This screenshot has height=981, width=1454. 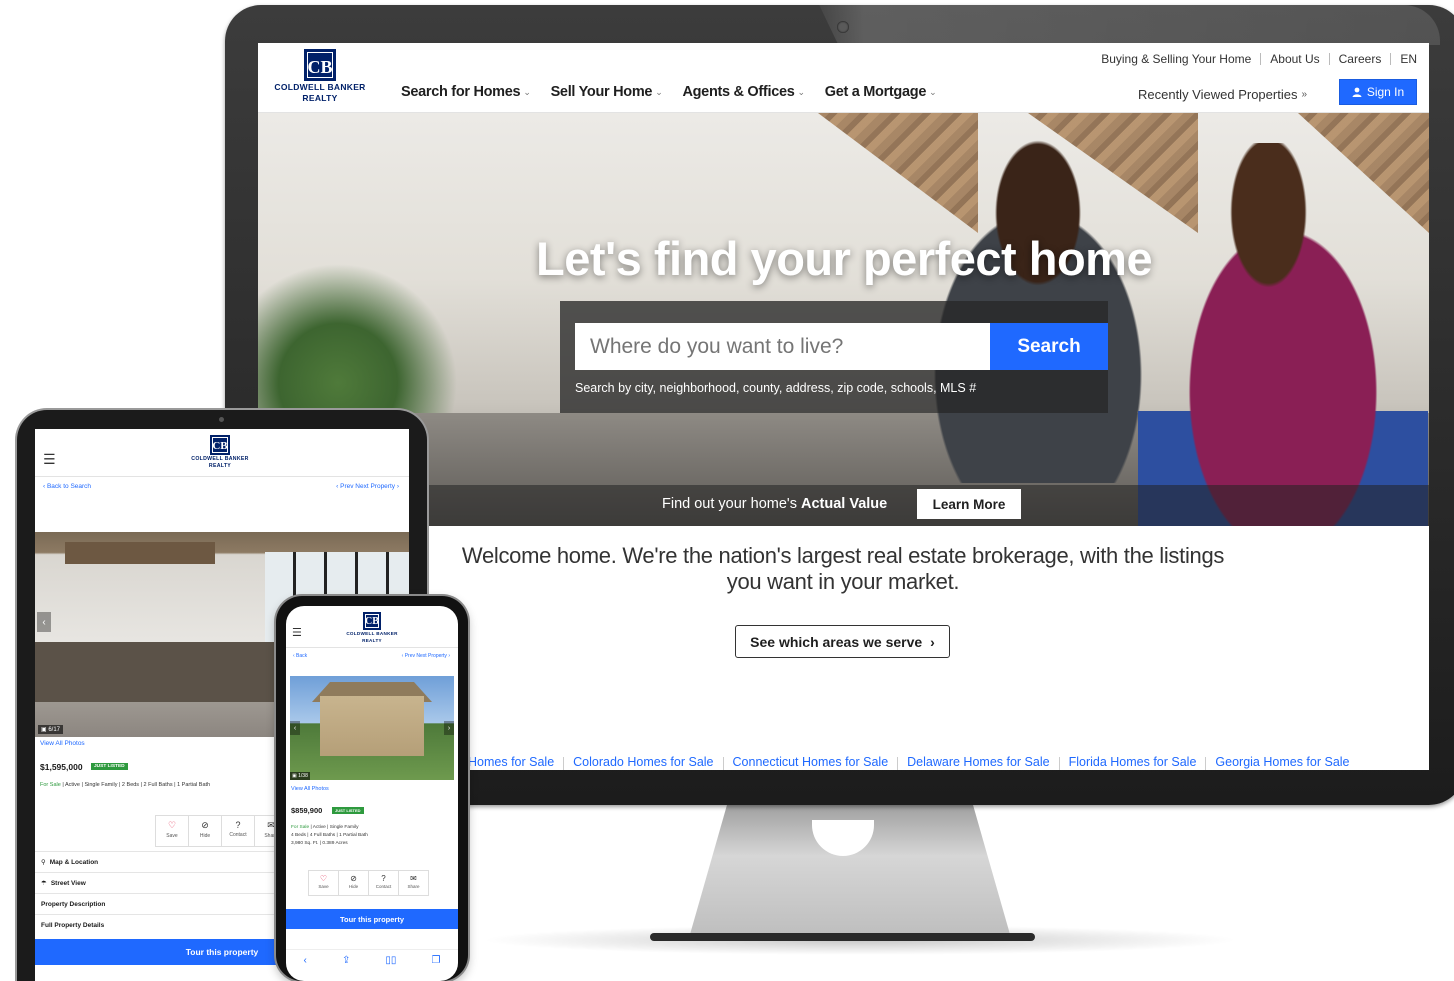 I want to click on back-arrow-icon: ‹, so click(x=305, y=960).